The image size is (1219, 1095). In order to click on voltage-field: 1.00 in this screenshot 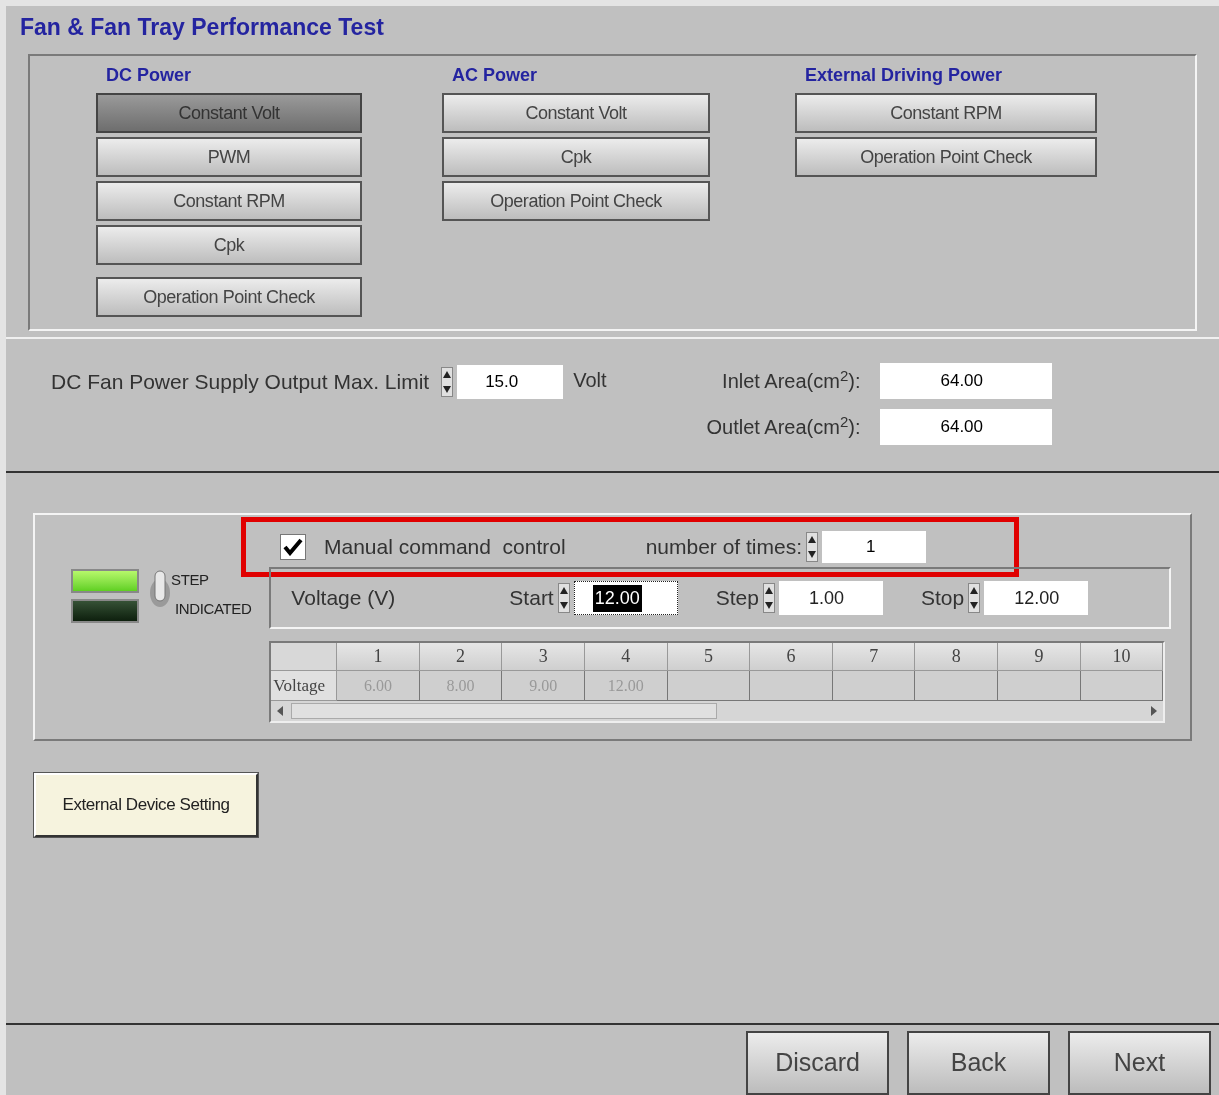, I will do `click(830, 598)`.